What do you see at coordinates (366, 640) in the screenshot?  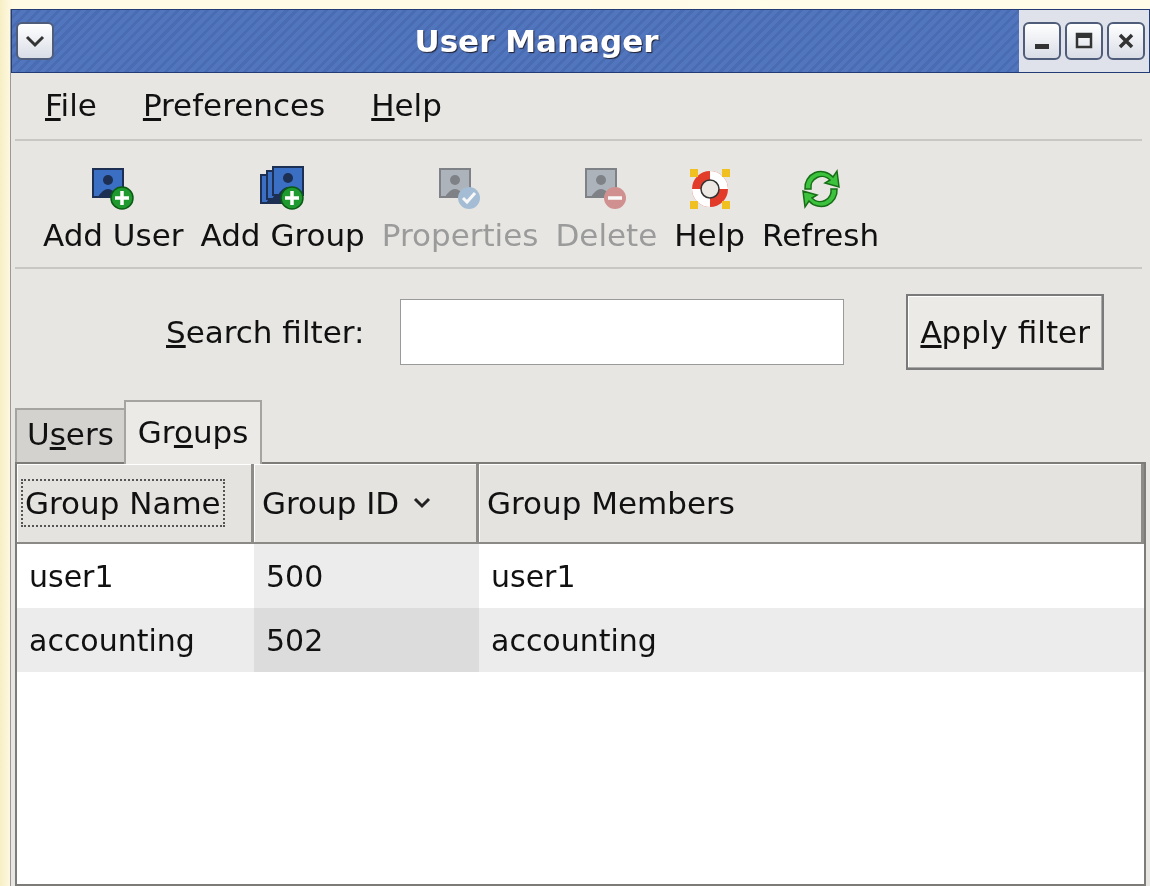 I see `table-cell: 502` at bounding box center [366, 640].